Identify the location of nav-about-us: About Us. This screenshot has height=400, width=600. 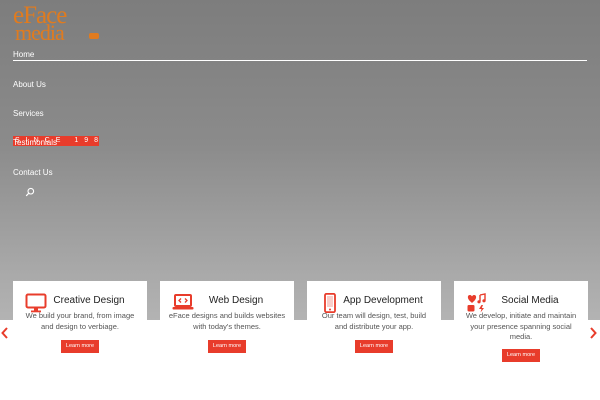
(29, 84).